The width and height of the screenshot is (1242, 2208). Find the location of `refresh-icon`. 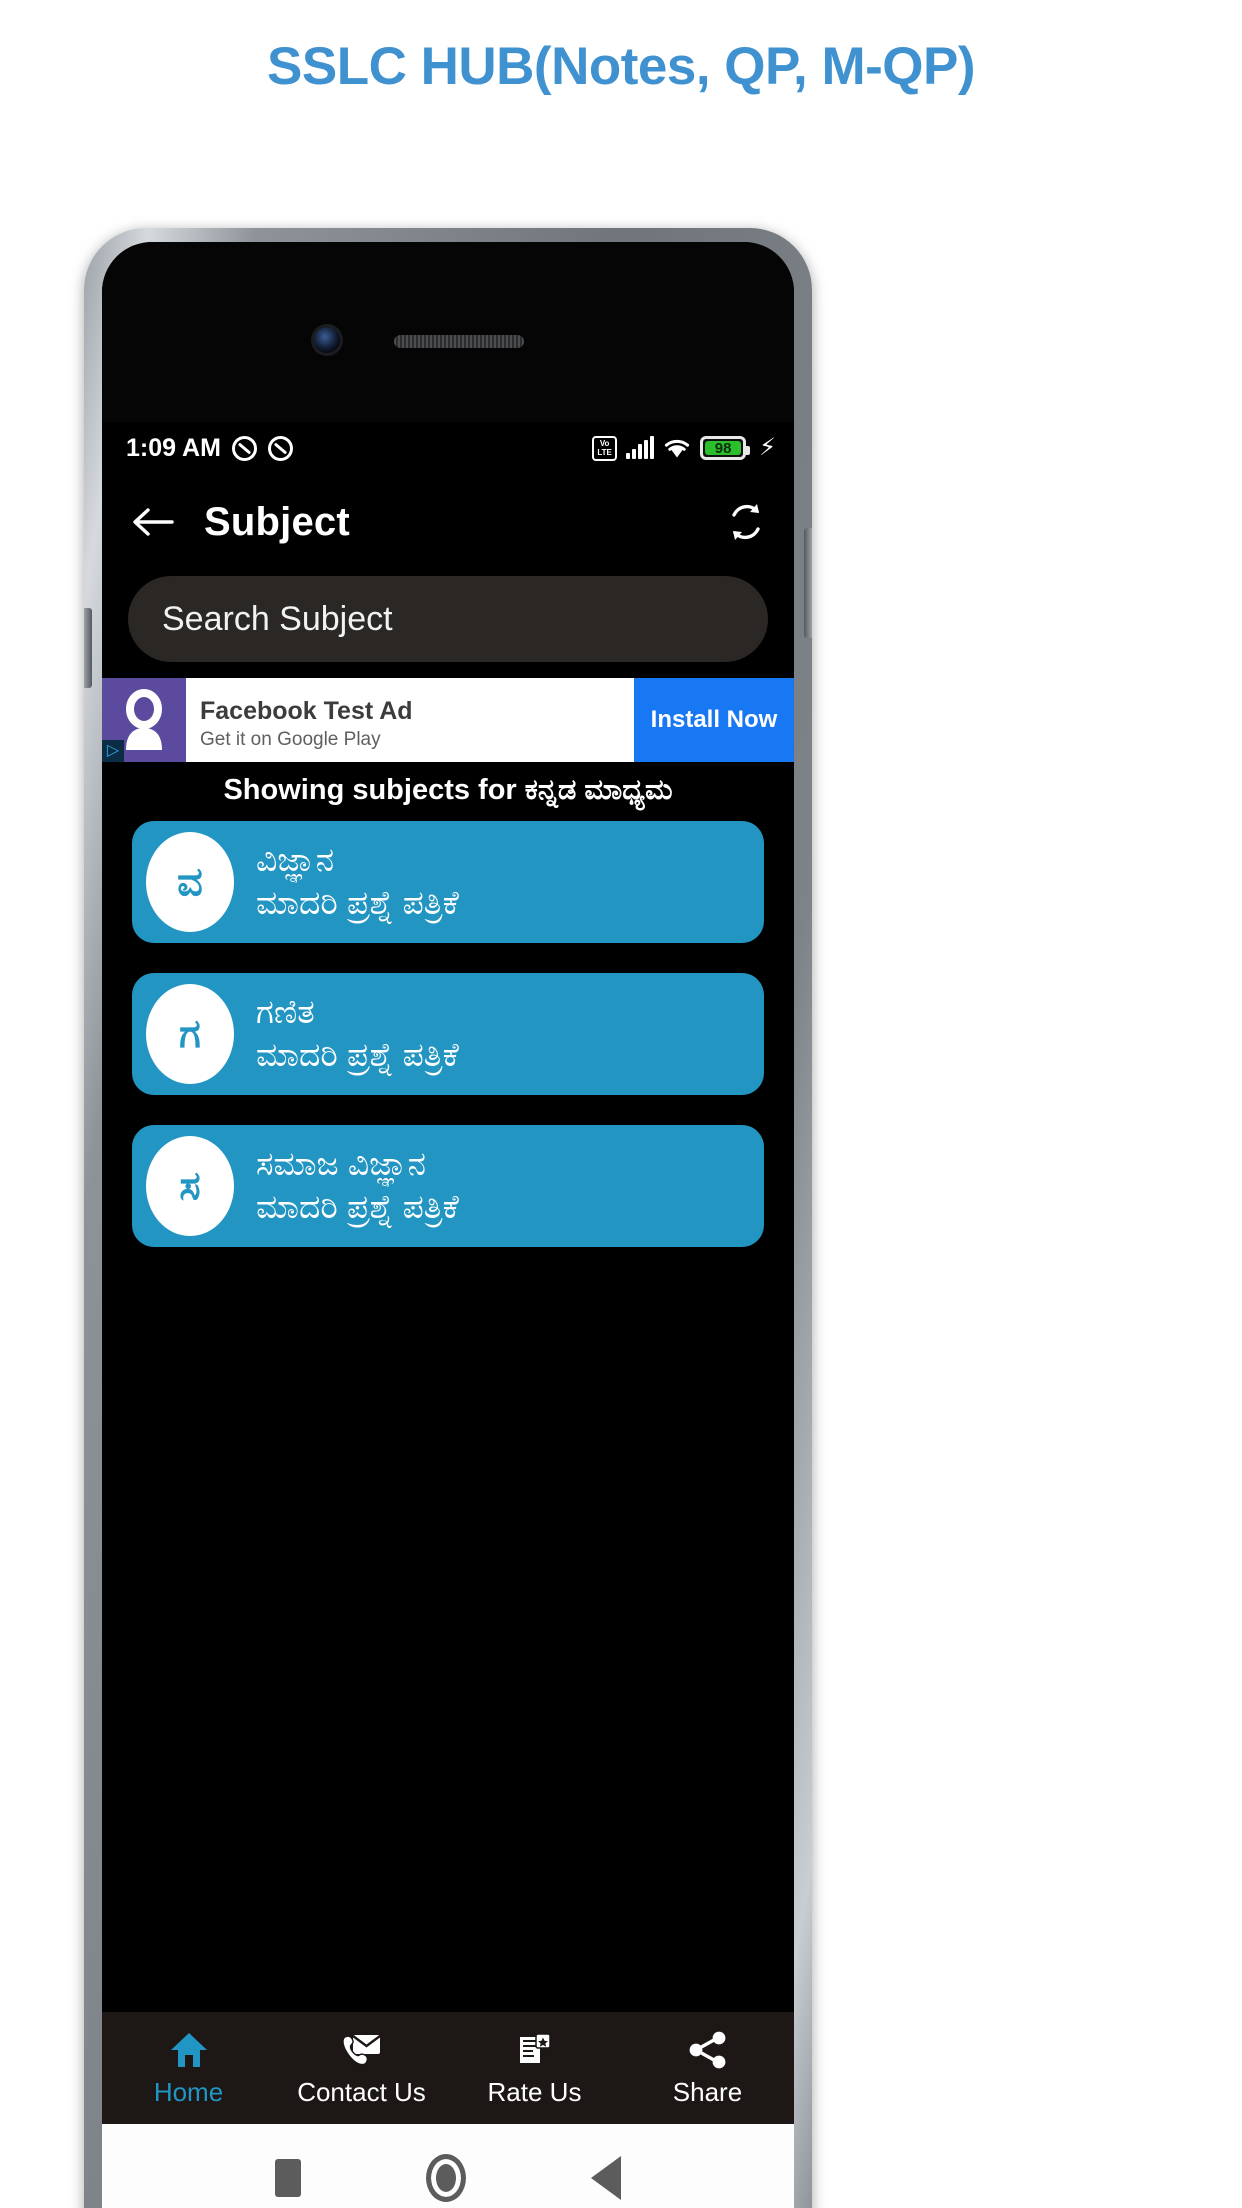

refresh-icon is located at coordinates (746, 522).